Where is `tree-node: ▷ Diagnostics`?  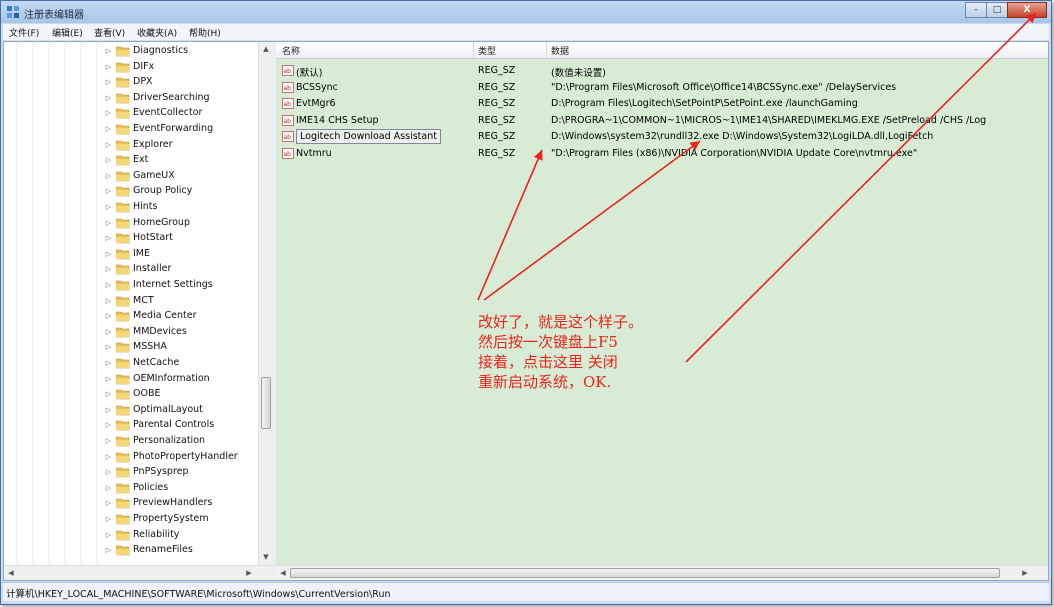 tree-node: ▷ Diagnostics is located at coordinates (184, 51).